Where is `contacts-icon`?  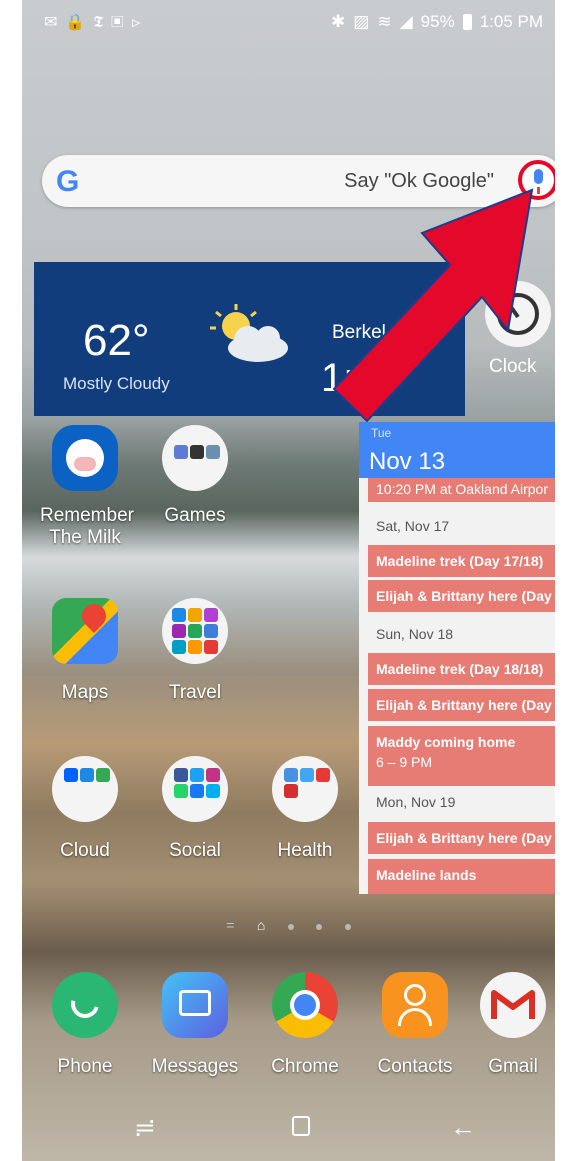 contacts-icon is located at coordinates (415, 1005).